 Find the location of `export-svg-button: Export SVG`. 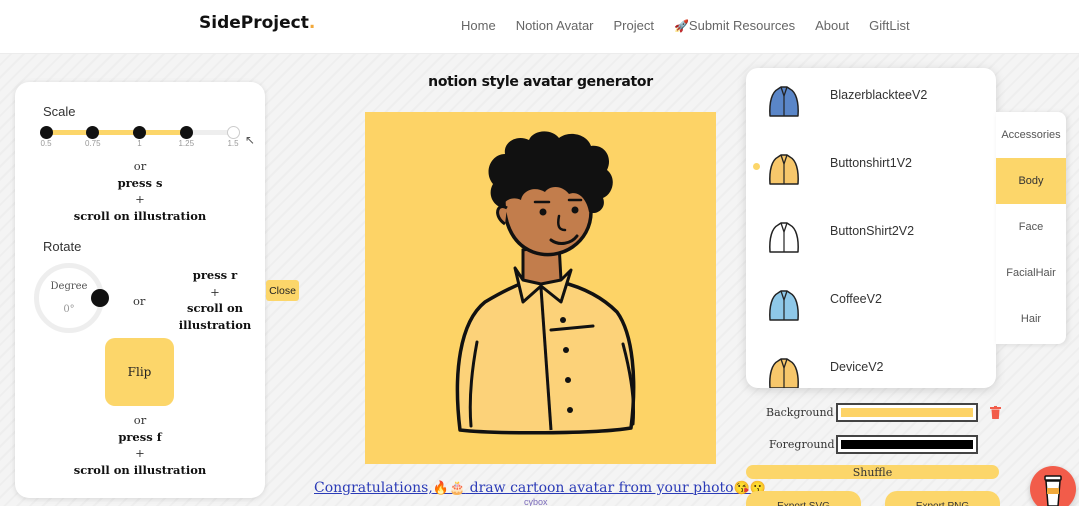

export-svg-button: Export SVG is located at coordinates (803, 498).